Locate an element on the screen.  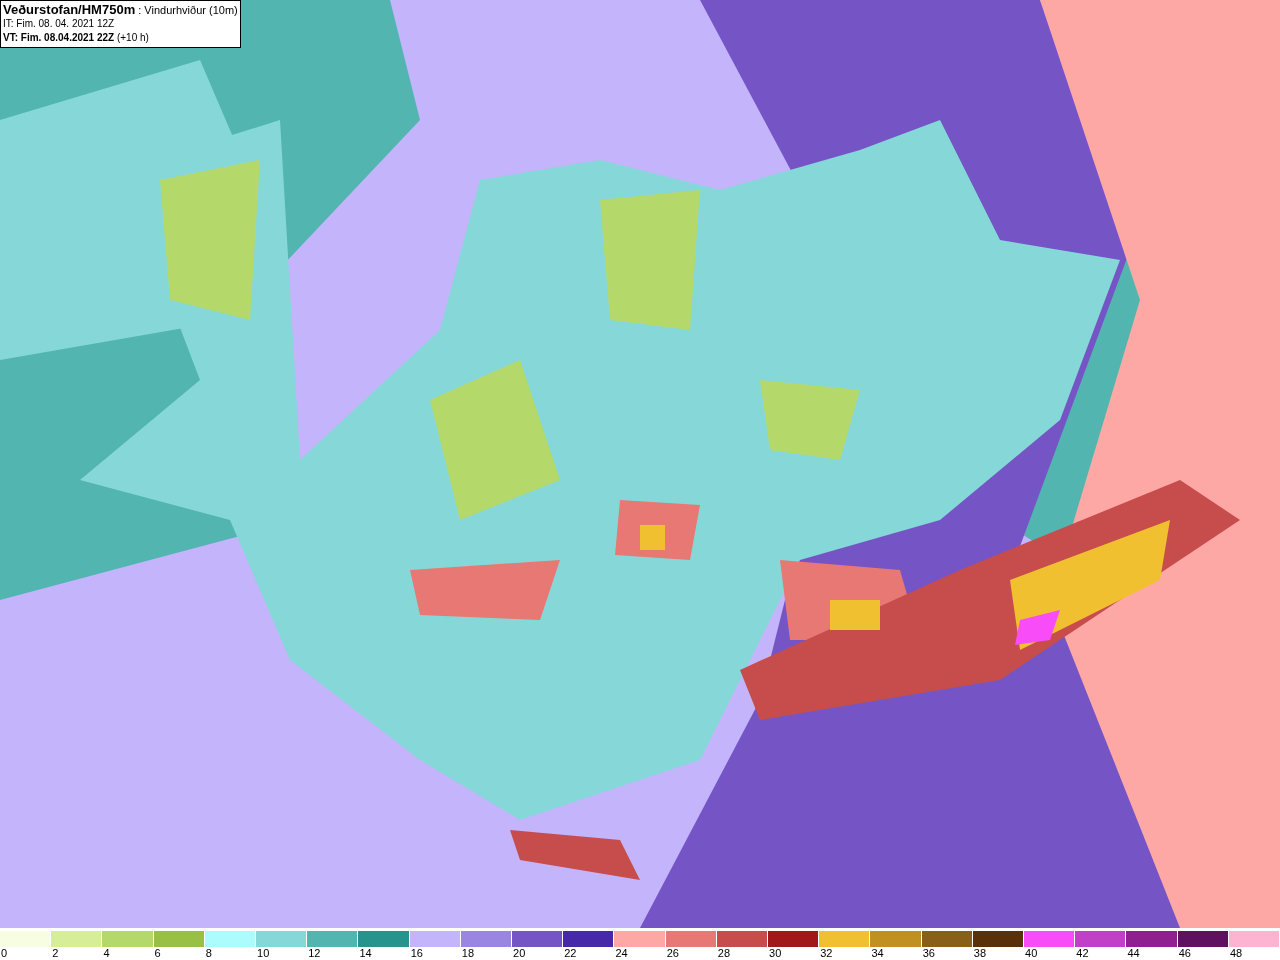
valid-time: VT: Fim. 08.04.2021 22Z (+10 h) is located at coordinates (76, 38).